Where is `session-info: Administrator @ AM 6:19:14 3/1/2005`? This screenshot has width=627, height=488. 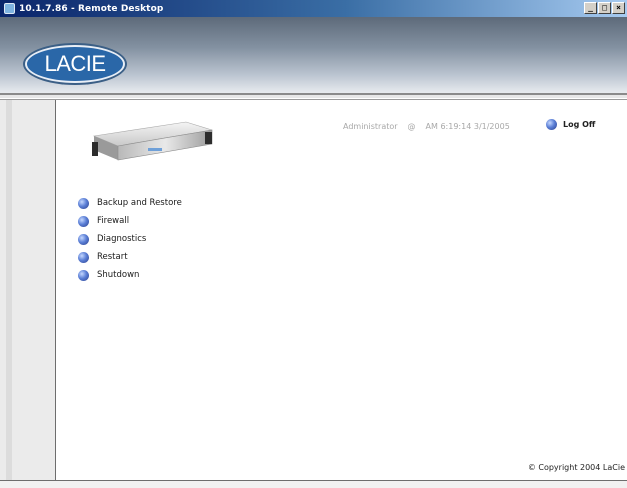
session-info: Administrator @ AM 6:19:14 3/1/2005 is located at coordinates (426, 126).